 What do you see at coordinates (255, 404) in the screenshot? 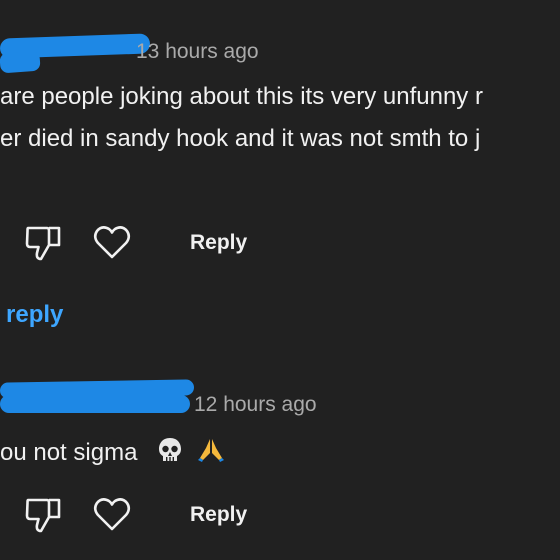
I see `comment-timestamp: 12 hours ago` at bounding box center [255, 404].